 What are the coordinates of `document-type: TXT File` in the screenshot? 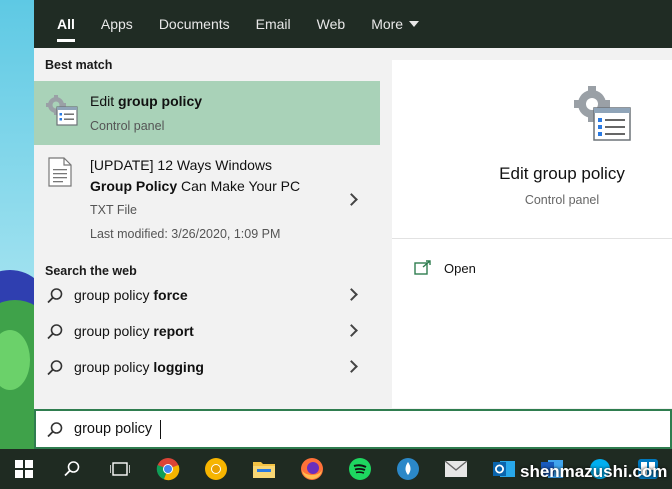 It's located at (113, 210).